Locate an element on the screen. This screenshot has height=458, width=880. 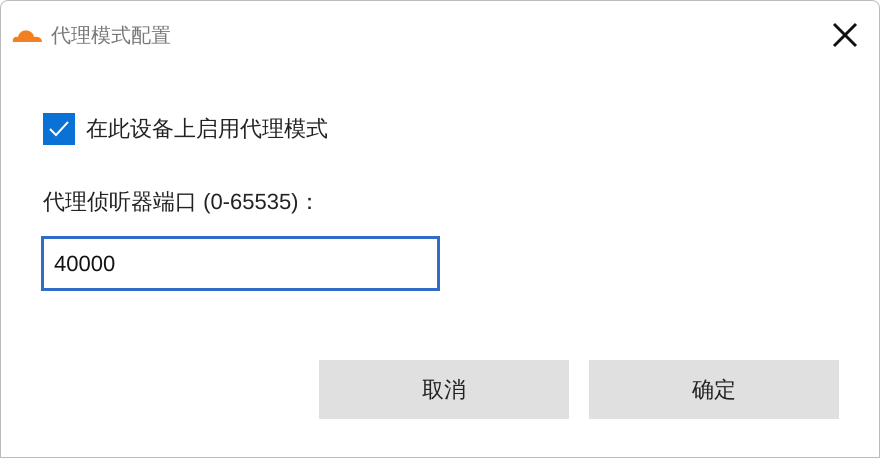
close-icon is located at coordinates (845, 35).